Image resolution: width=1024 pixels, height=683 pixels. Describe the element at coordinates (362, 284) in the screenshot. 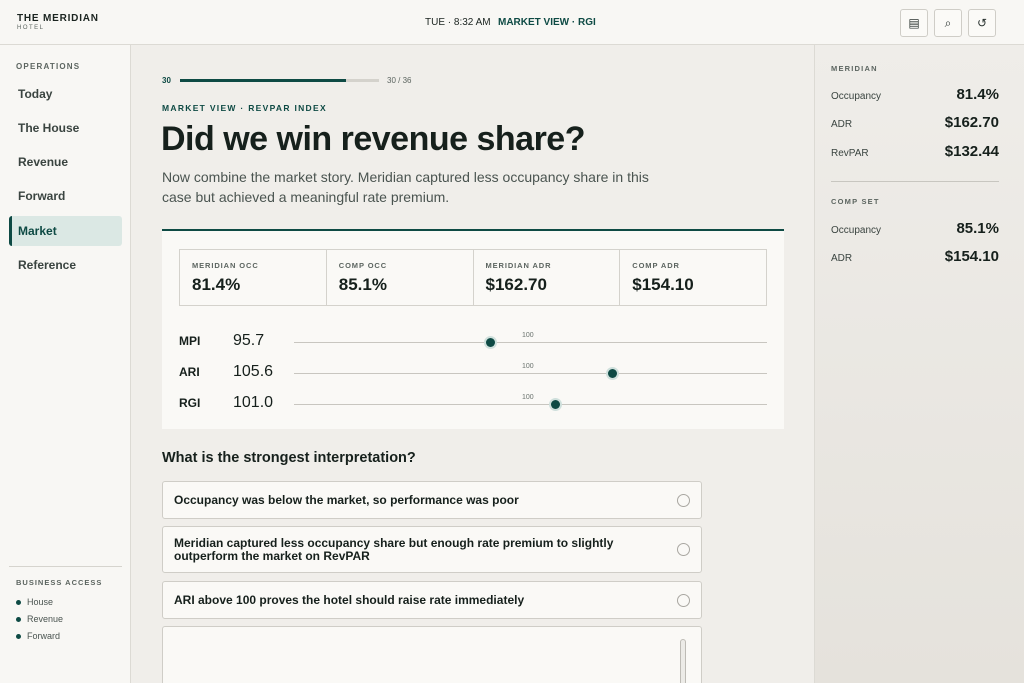

I see `metric-value: 85.1%` at that location.